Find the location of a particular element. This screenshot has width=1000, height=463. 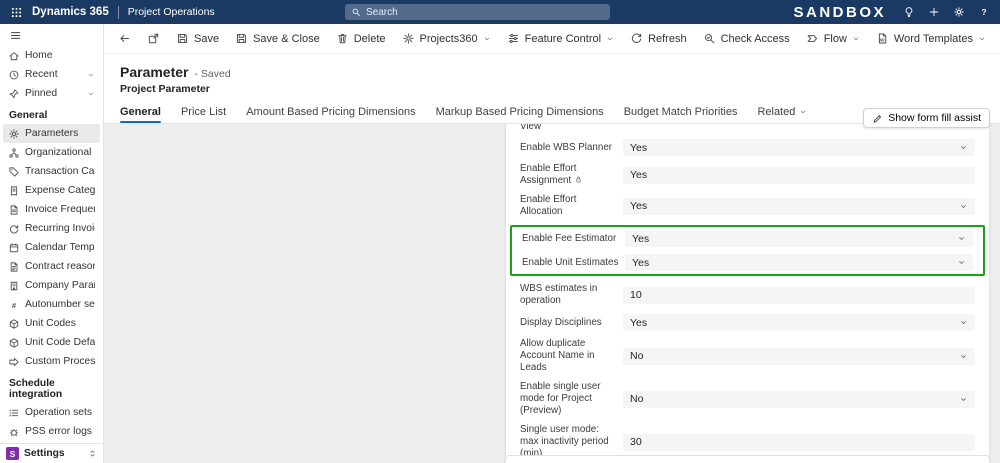

command-label: Save is located at coordinates (207, 38).